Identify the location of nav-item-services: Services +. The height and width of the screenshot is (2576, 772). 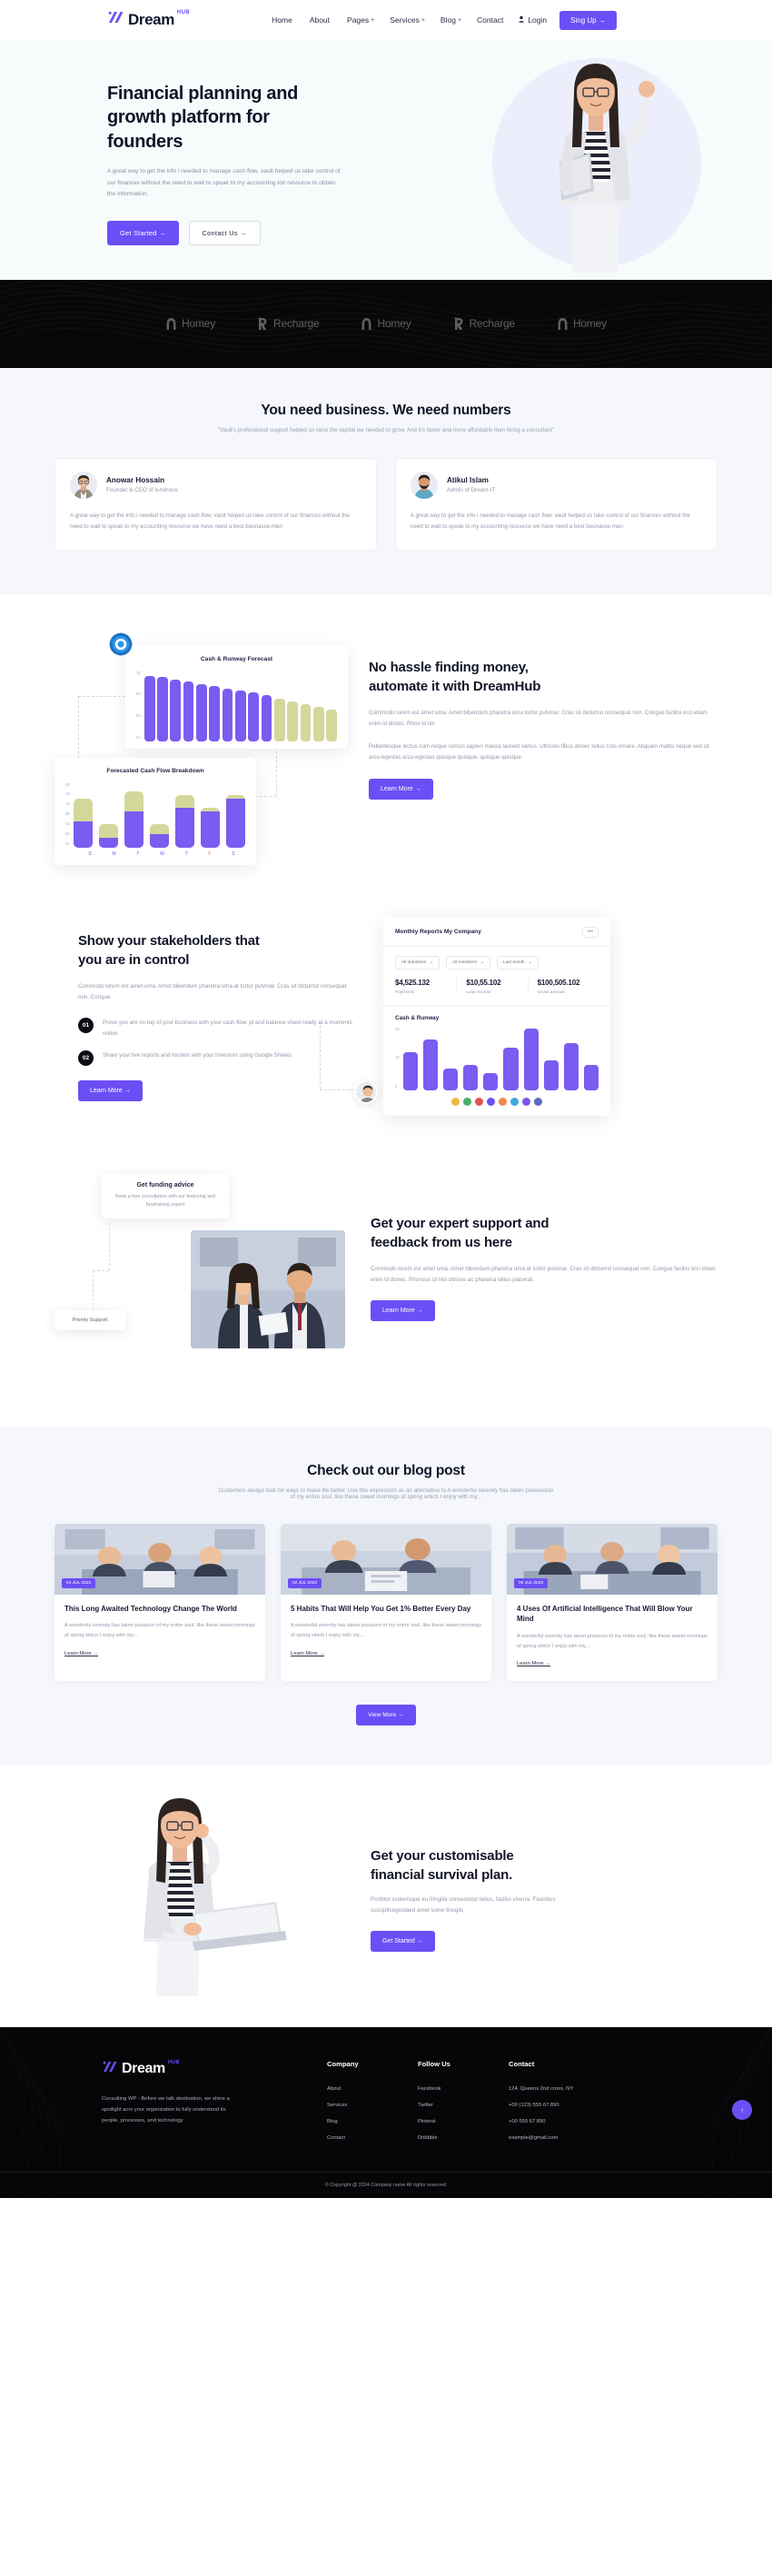
(407, 20).